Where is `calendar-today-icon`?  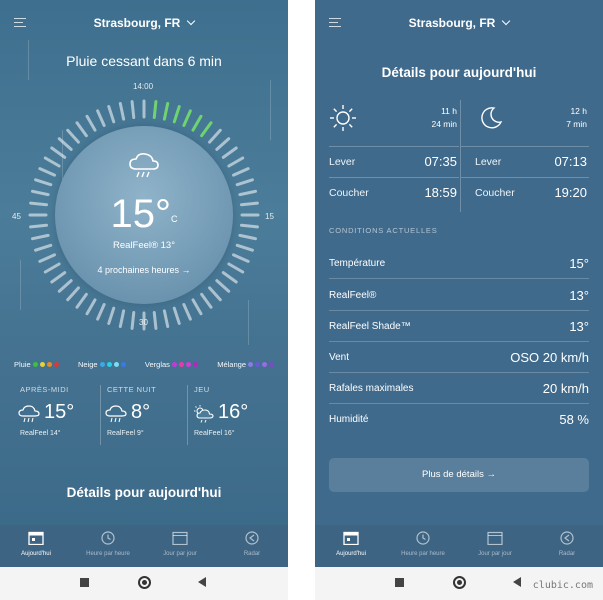 calendar-today-icon is located at coordinates (36, 538).